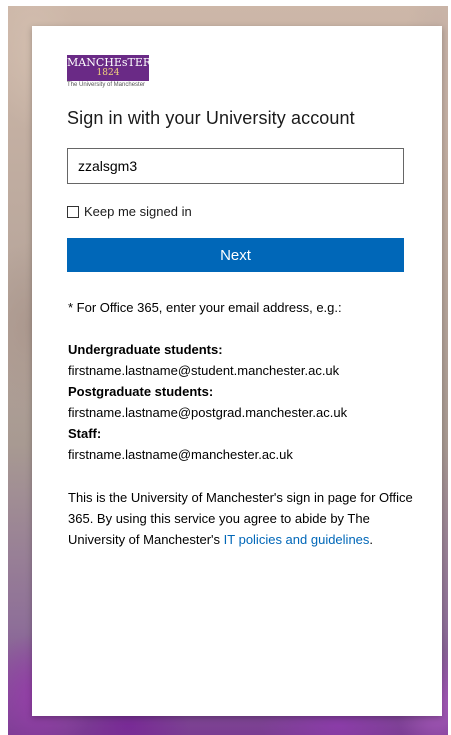 The image size is (451, 735). I want to click on postgrad-label: Postgraduate students:, so click(141, 391).